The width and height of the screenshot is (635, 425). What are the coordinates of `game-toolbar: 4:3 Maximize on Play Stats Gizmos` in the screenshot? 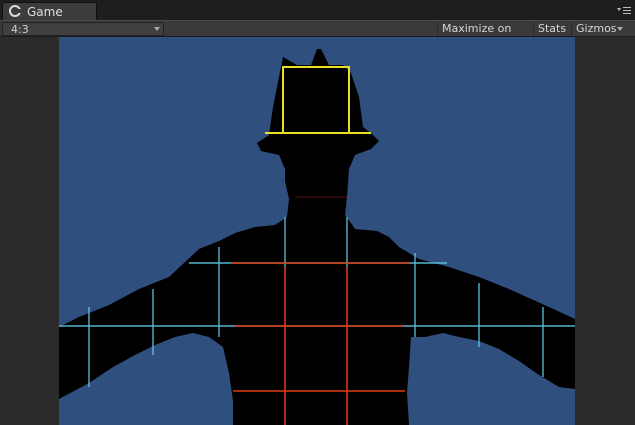 It's located at (317, 34).